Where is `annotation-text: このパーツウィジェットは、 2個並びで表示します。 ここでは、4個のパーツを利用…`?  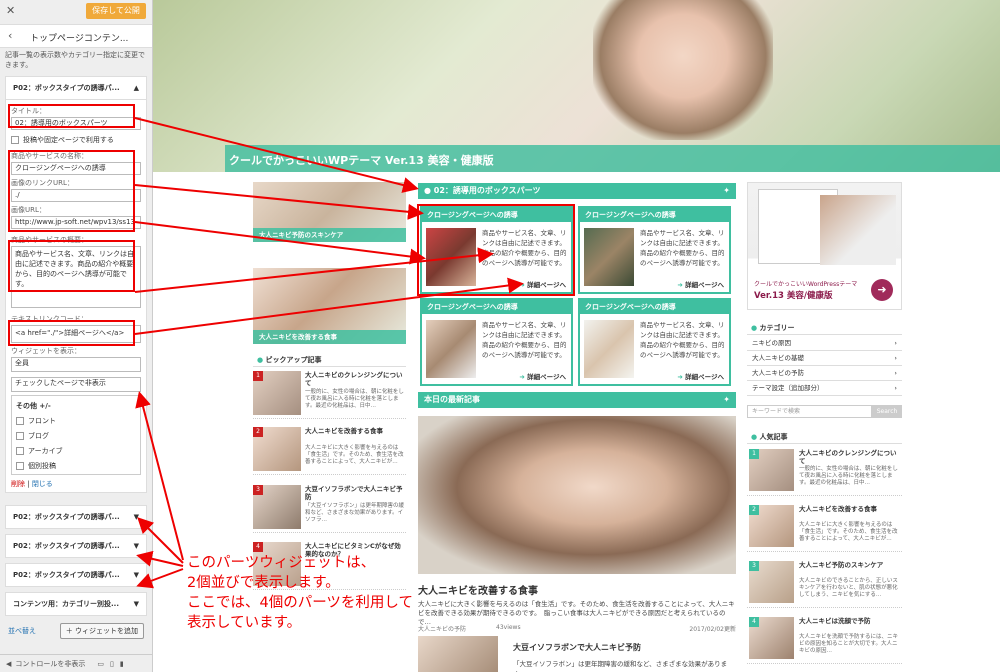
annotation-text: このパーツウィジェットは、 2個並びで表示します。 ここでは、4個のパーツを利用… is located at coordinates (300, 593).